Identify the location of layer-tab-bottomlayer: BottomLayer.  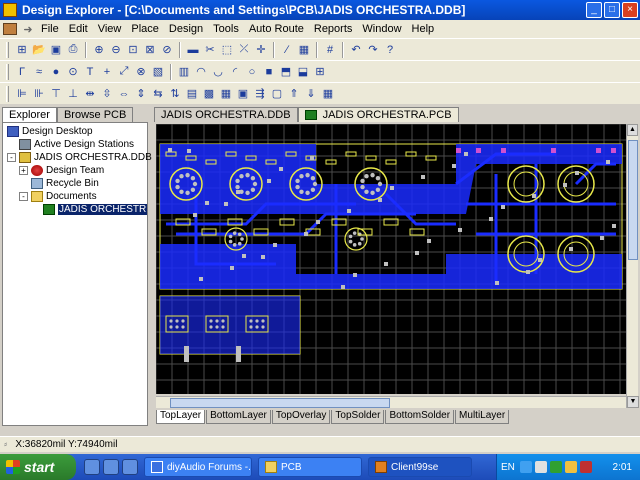
(238, 417).